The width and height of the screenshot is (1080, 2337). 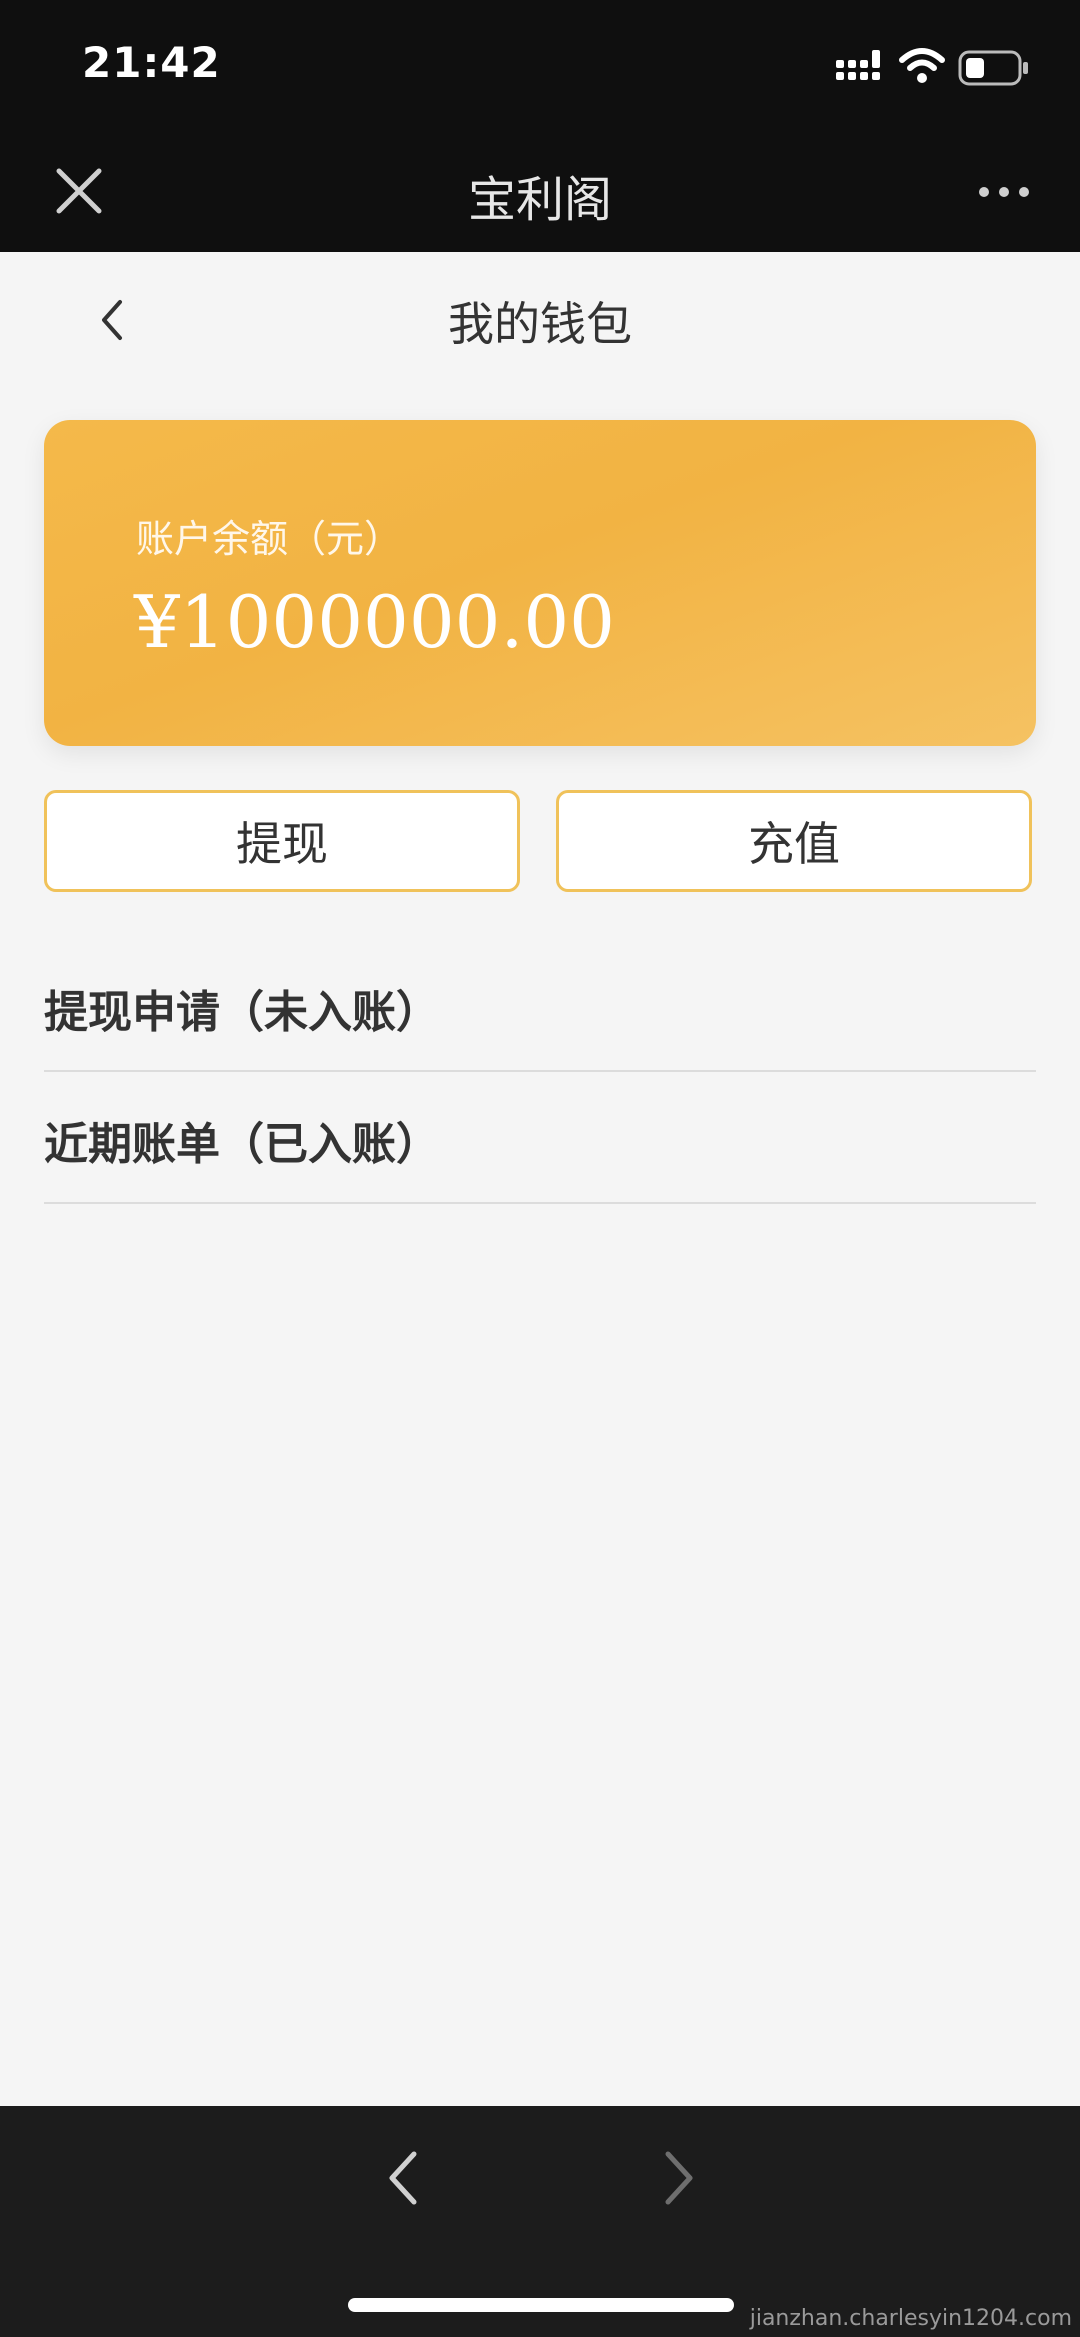 What do you see at coordinates (374, 622) in the screenshot?
I see `balance-amount: ¥1000000.00` at bounding box center [374, 622].